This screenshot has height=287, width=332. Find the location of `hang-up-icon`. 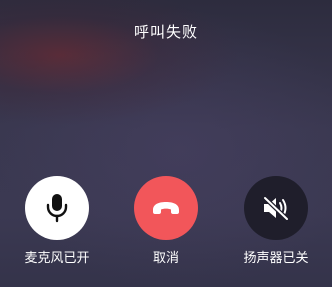

hang-up-icon is located at coordinates (166, 208).